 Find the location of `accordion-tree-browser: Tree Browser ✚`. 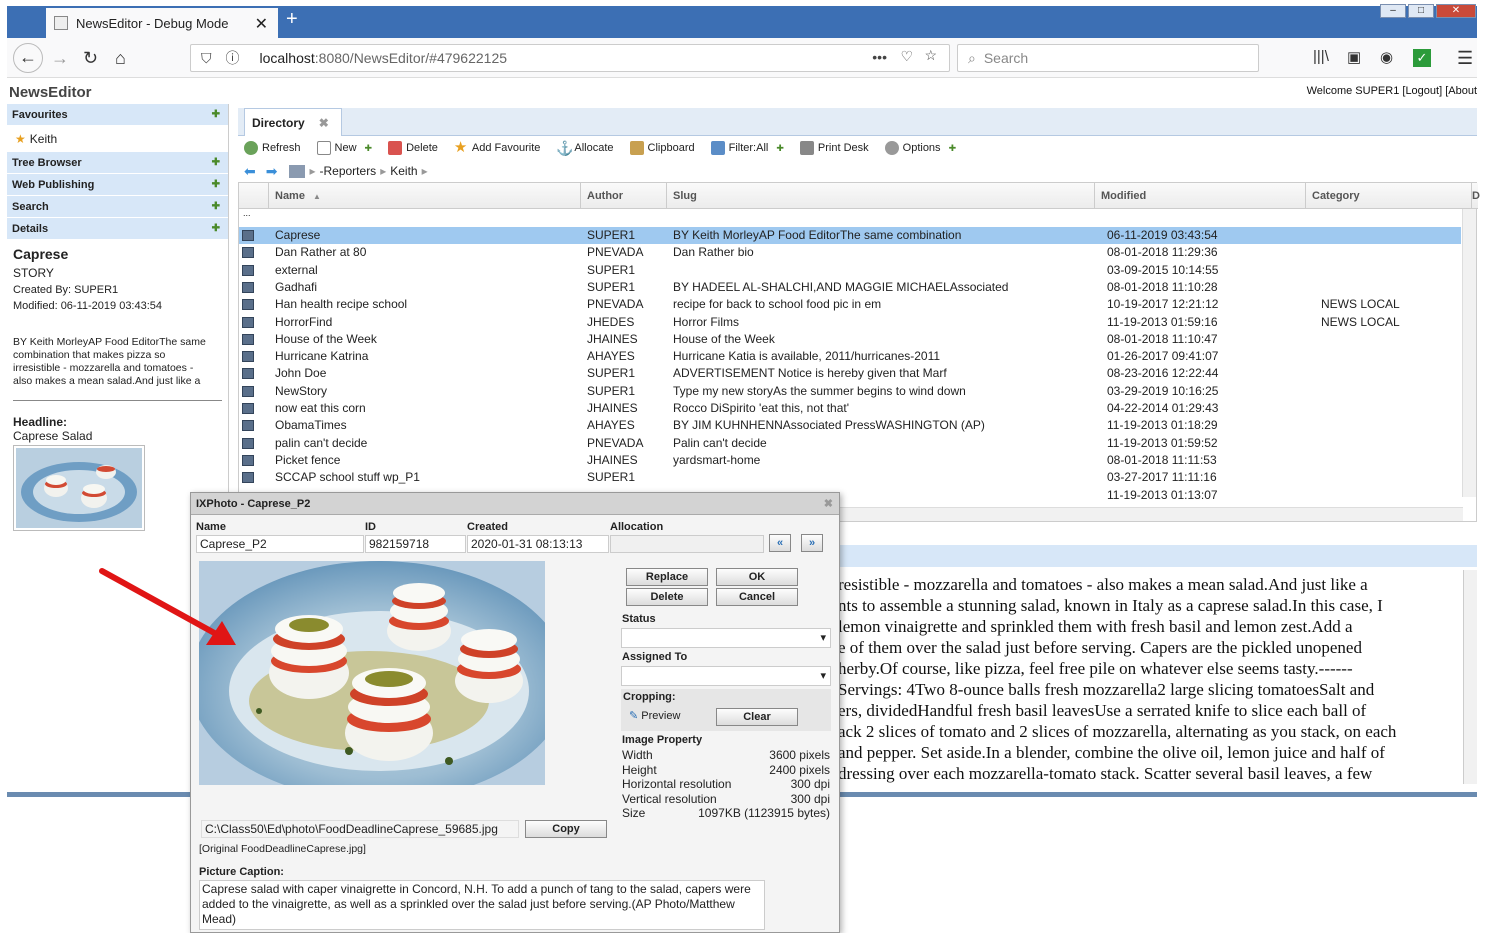

accordion-tree-browser: Tree Browser ✚ is located at coordinates (117, 163).